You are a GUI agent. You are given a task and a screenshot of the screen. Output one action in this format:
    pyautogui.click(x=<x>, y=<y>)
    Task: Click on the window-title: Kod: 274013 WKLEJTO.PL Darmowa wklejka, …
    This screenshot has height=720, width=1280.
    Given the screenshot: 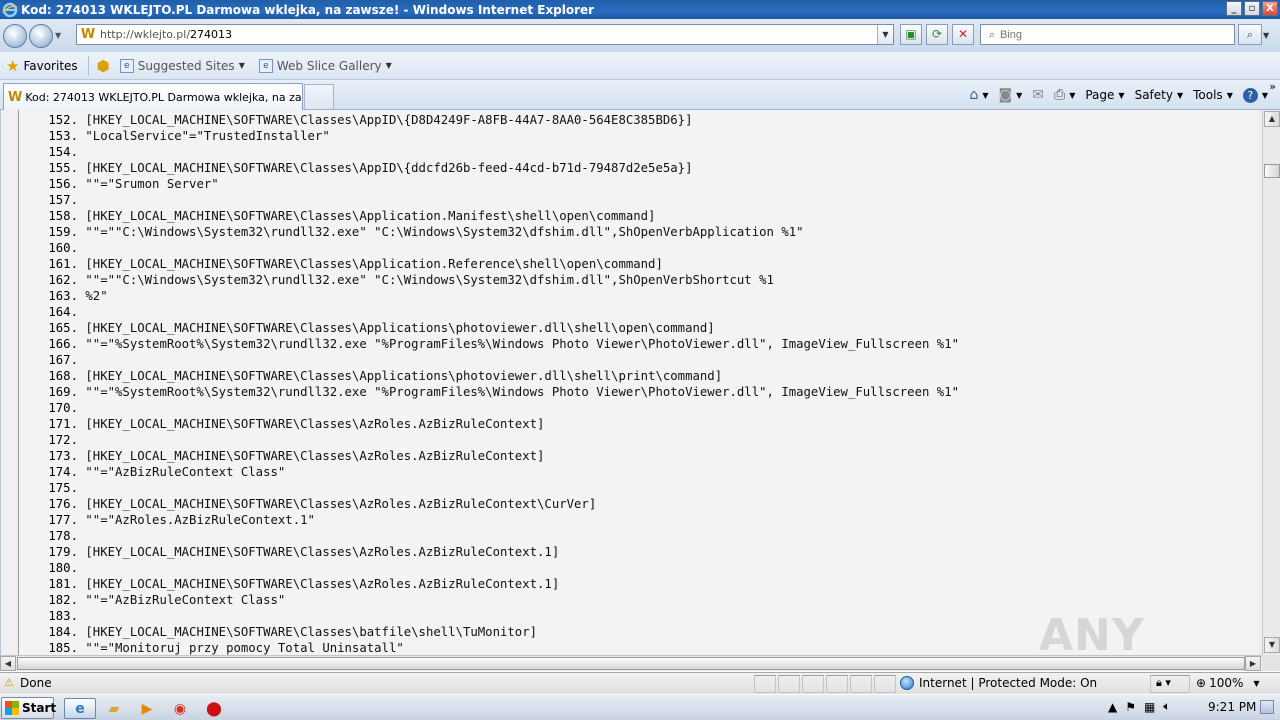 What is the action you would take?
    pyautogui.click(x=308, y=9)
    